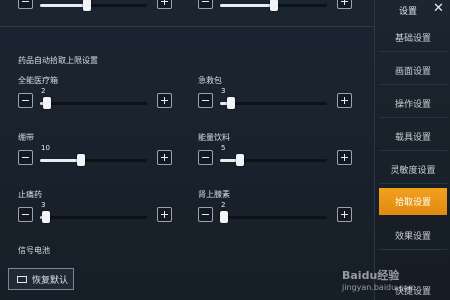  I want to click on watermark-url: jingyan.baidu.com, so click(379, 287).